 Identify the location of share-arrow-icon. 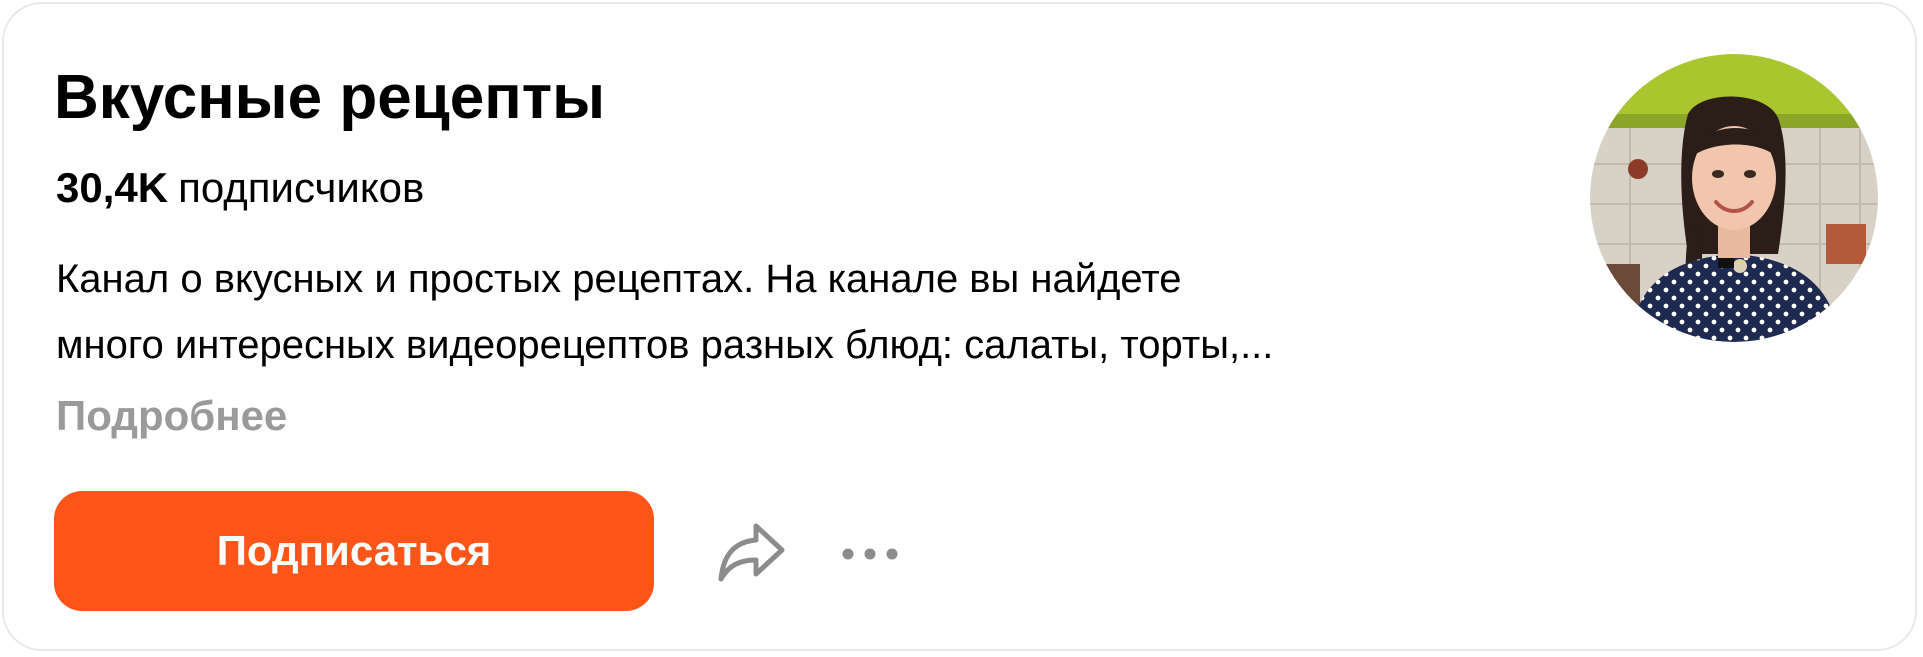
(751, 552).